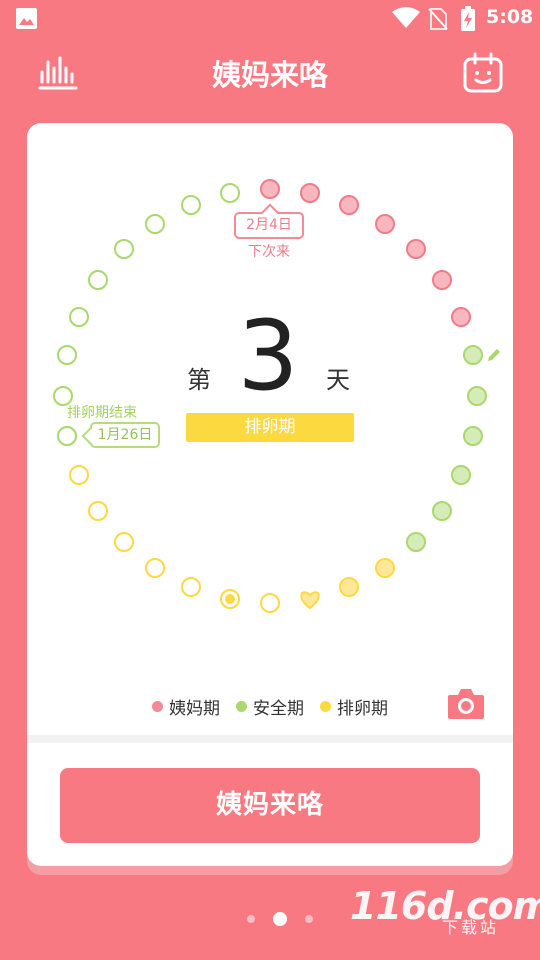  What do you see at coordinates (194, 708) in the screenshot?
I see `legend-label-period: 姨妈期` at bounding box center [194, 708].